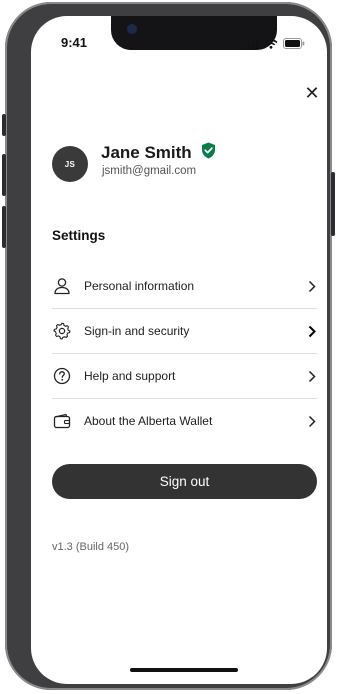 This screenshot has width=338, height=694. I want to click on verified-shield-icon, so click(208, 153).